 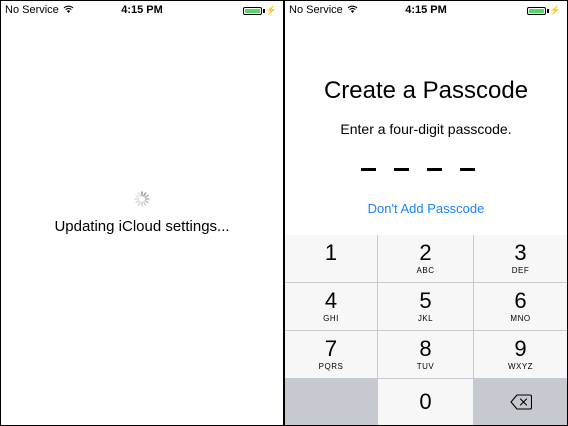 What do you see at coordinates (426, 208) in the screenshot?
I see `dont-add-passcode-link: Don't Add Passcode` at bounding box center [426, 208].